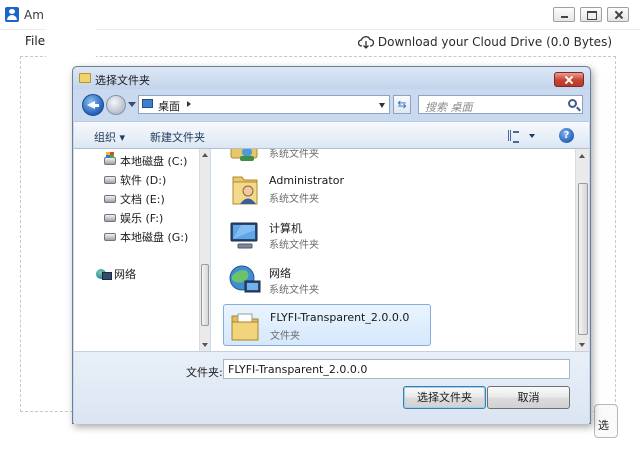 The height and width of the screenshot is (449, 640). What do you see at coordinates (331, 78) in the screenshot?
I see `dialog-titlebar: 选择文件夹` at bounding box center [331, 78].